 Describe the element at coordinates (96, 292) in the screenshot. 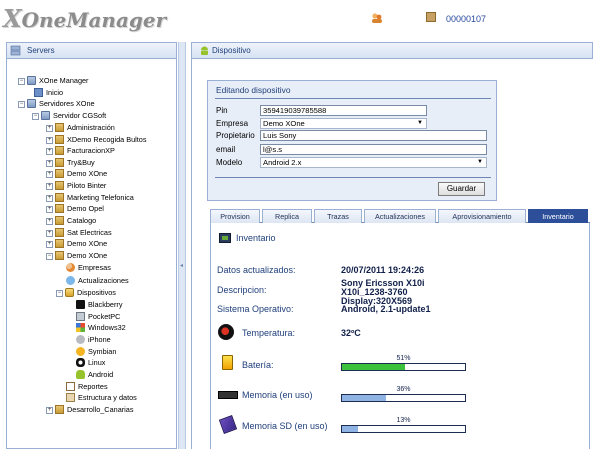

I see `tree-item-label: Dispositivos` at that location.